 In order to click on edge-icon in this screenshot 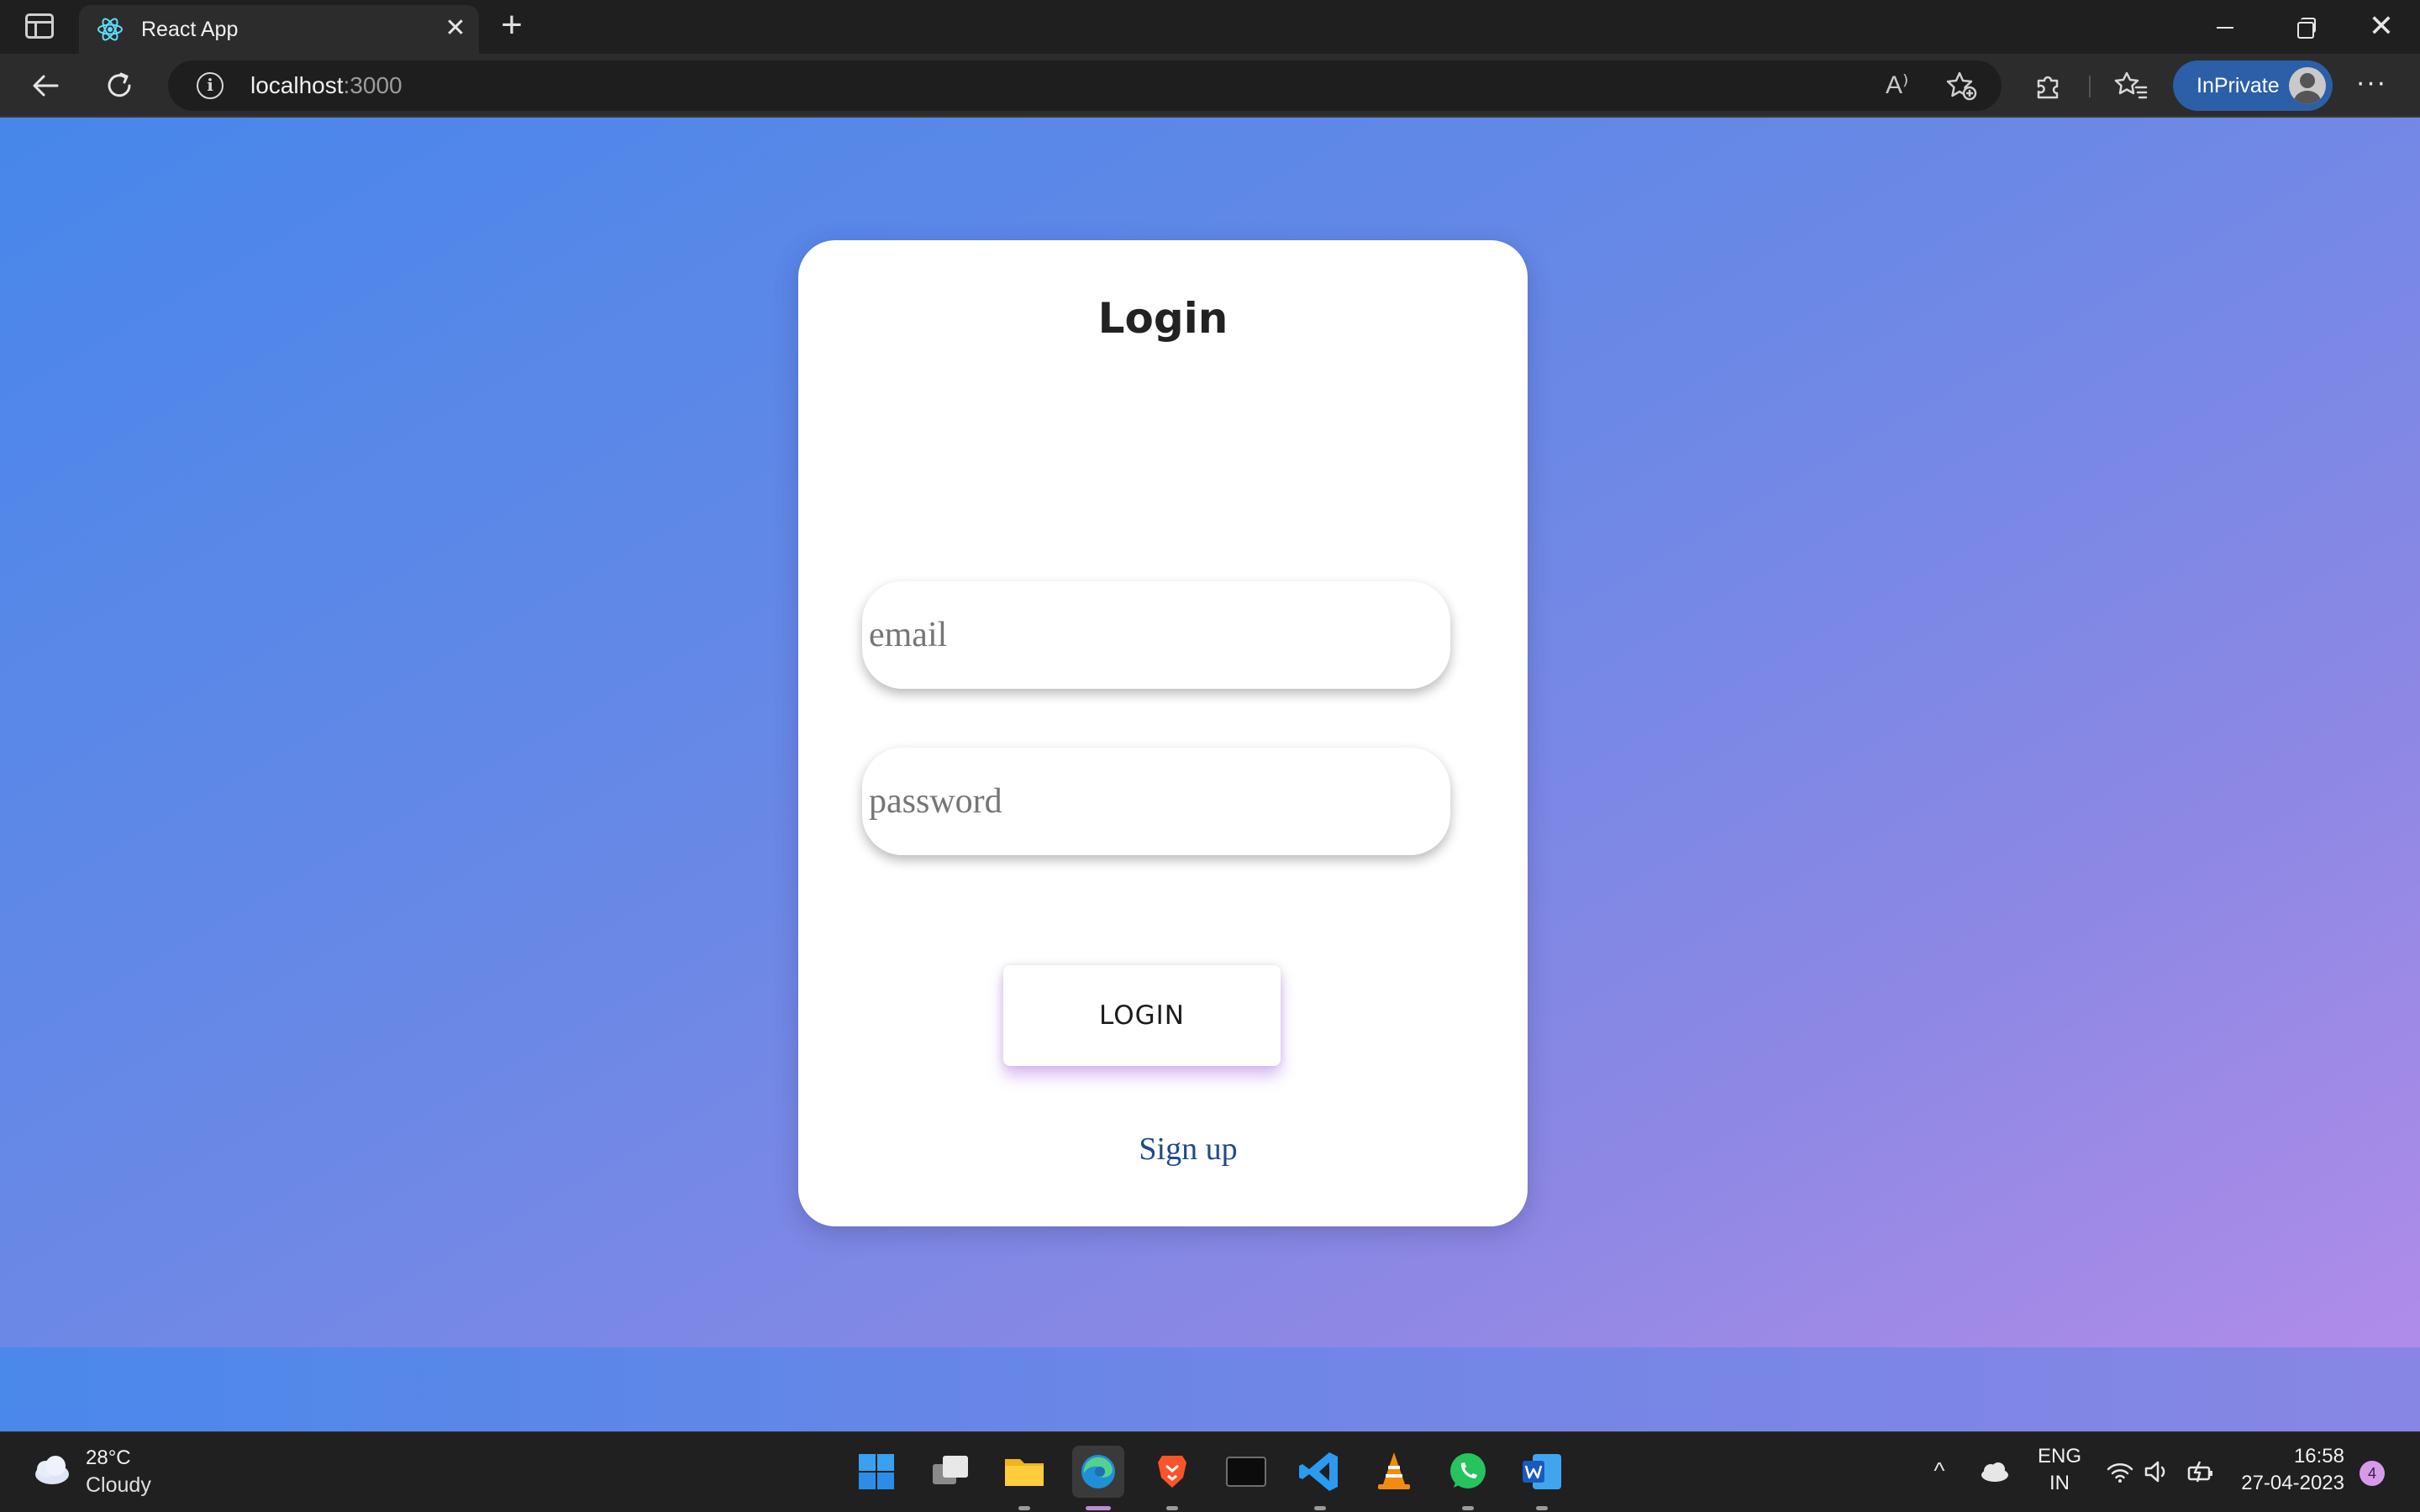, I will do `click(1098, 1471)`.